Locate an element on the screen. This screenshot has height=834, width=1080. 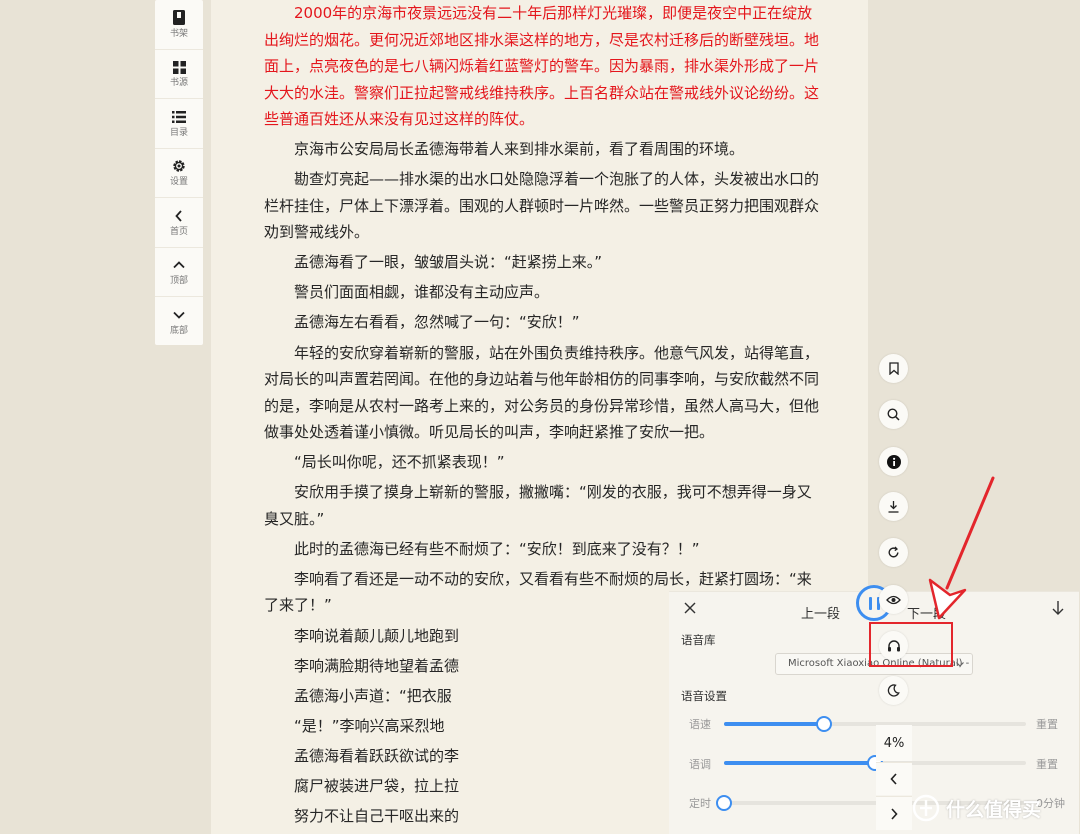
voice-library-title: 语音库 is located at coordinates (698, 640).